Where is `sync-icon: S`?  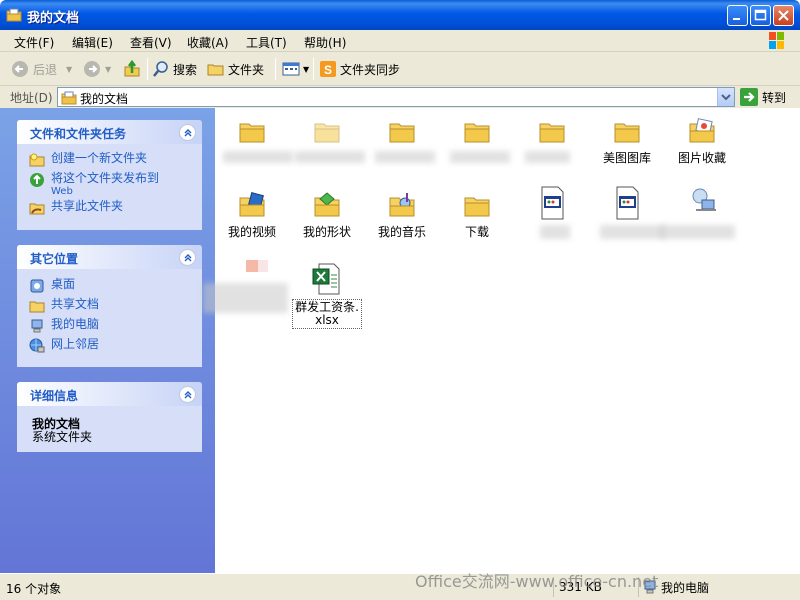 sync-icon: S is located at coordinates (328, 69).